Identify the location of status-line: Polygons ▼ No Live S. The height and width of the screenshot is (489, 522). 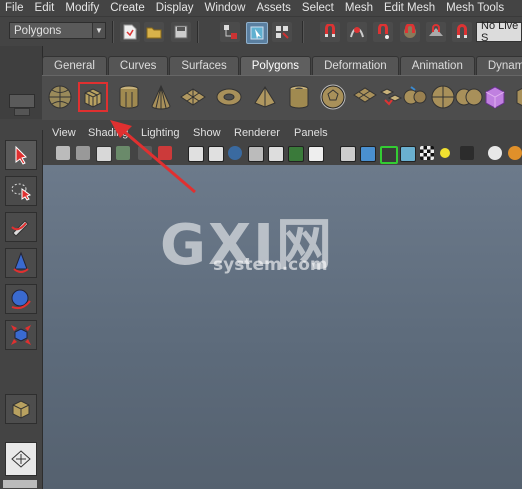
(261, 31).